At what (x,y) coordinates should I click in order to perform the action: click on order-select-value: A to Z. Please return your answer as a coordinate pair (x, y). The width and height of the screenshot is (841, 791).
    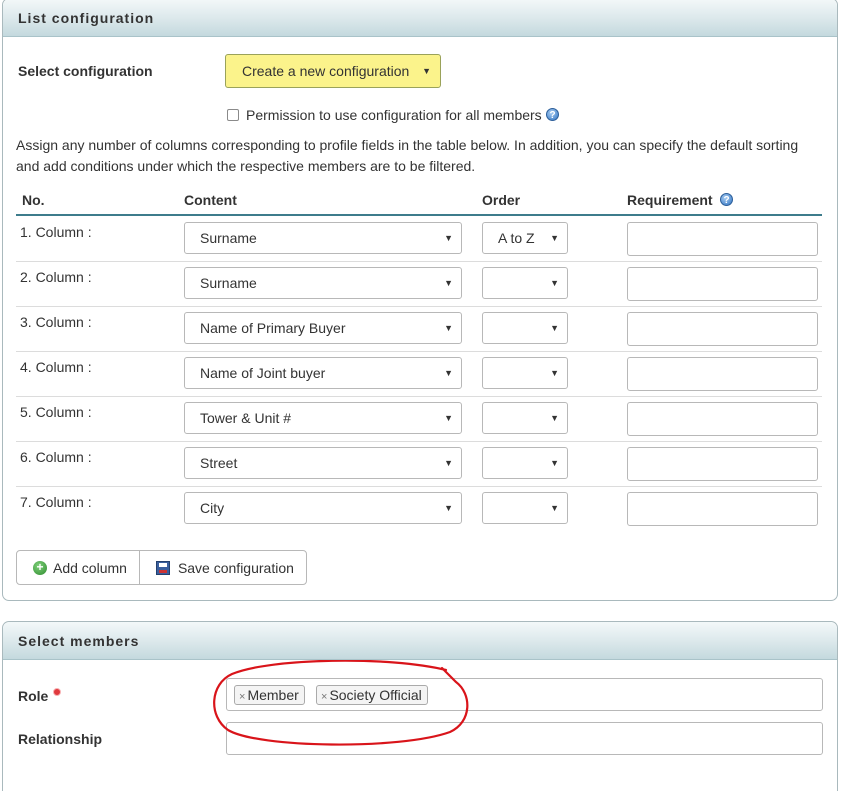
    Looking at the image, I should click on (516, 238).